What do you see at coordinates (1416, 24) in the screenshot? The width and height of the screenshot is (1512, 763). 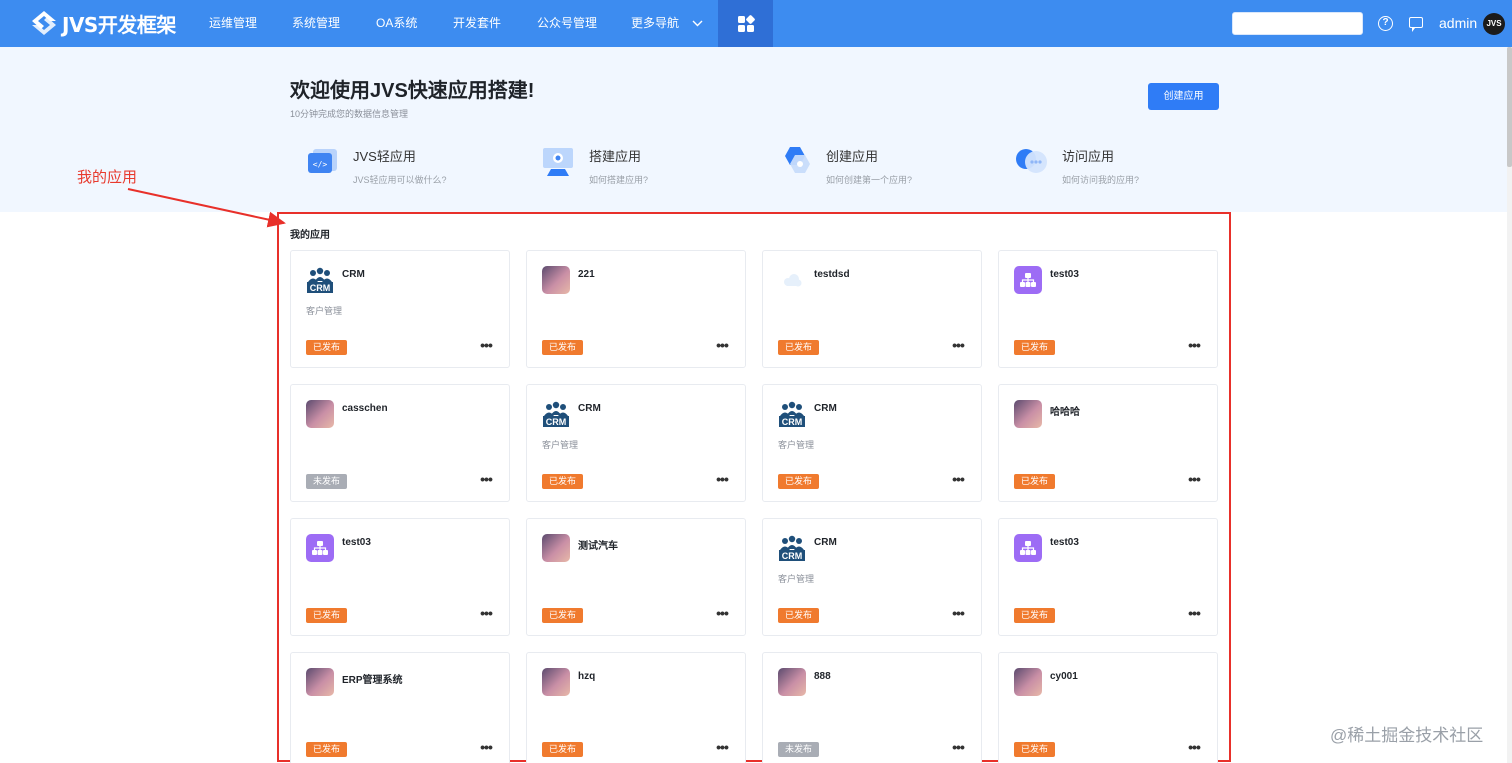 I see `message-icon` at bounding box center [1416, 24].